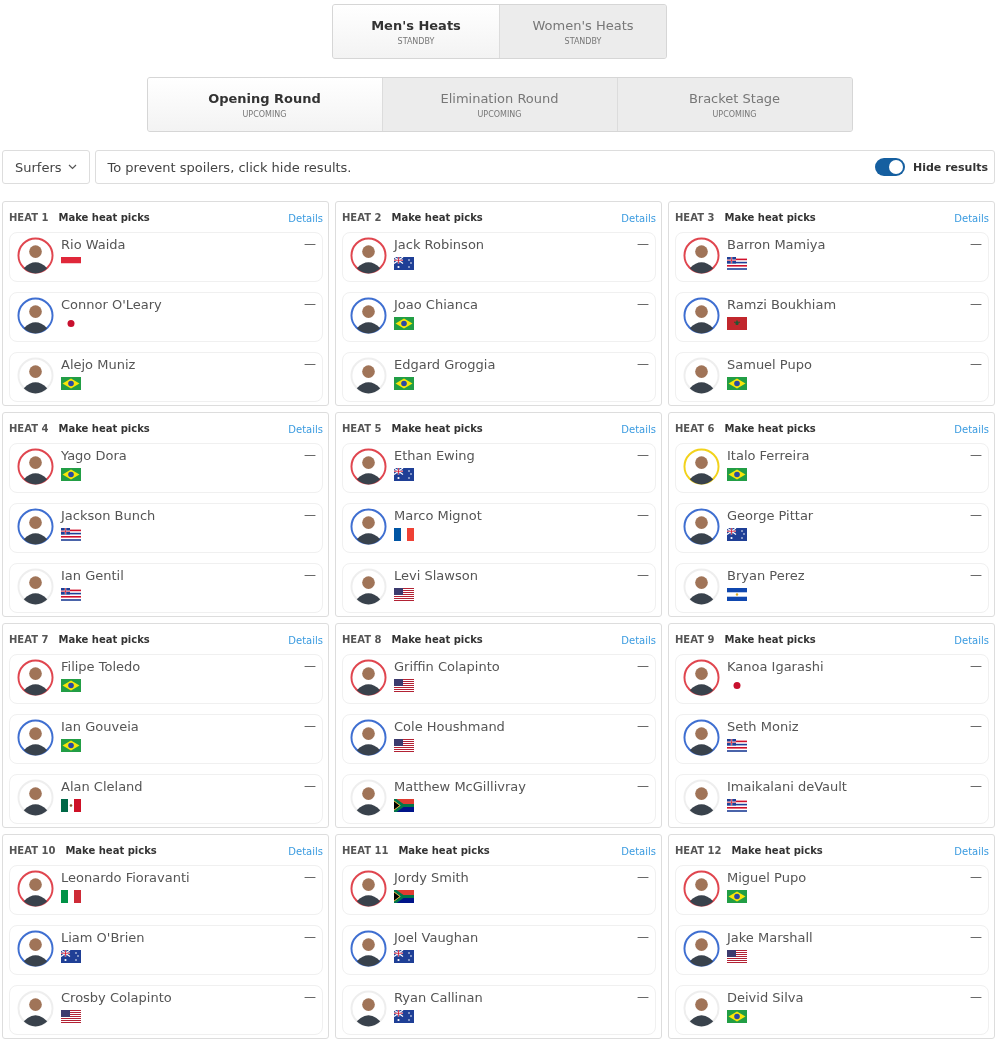 This screenshot has height=1050, width=999. What do you see at coordinates (166, 317) in the screenshot?
I see `surfer-row: Connor O'Leary —` at bounding box center [166, 317].